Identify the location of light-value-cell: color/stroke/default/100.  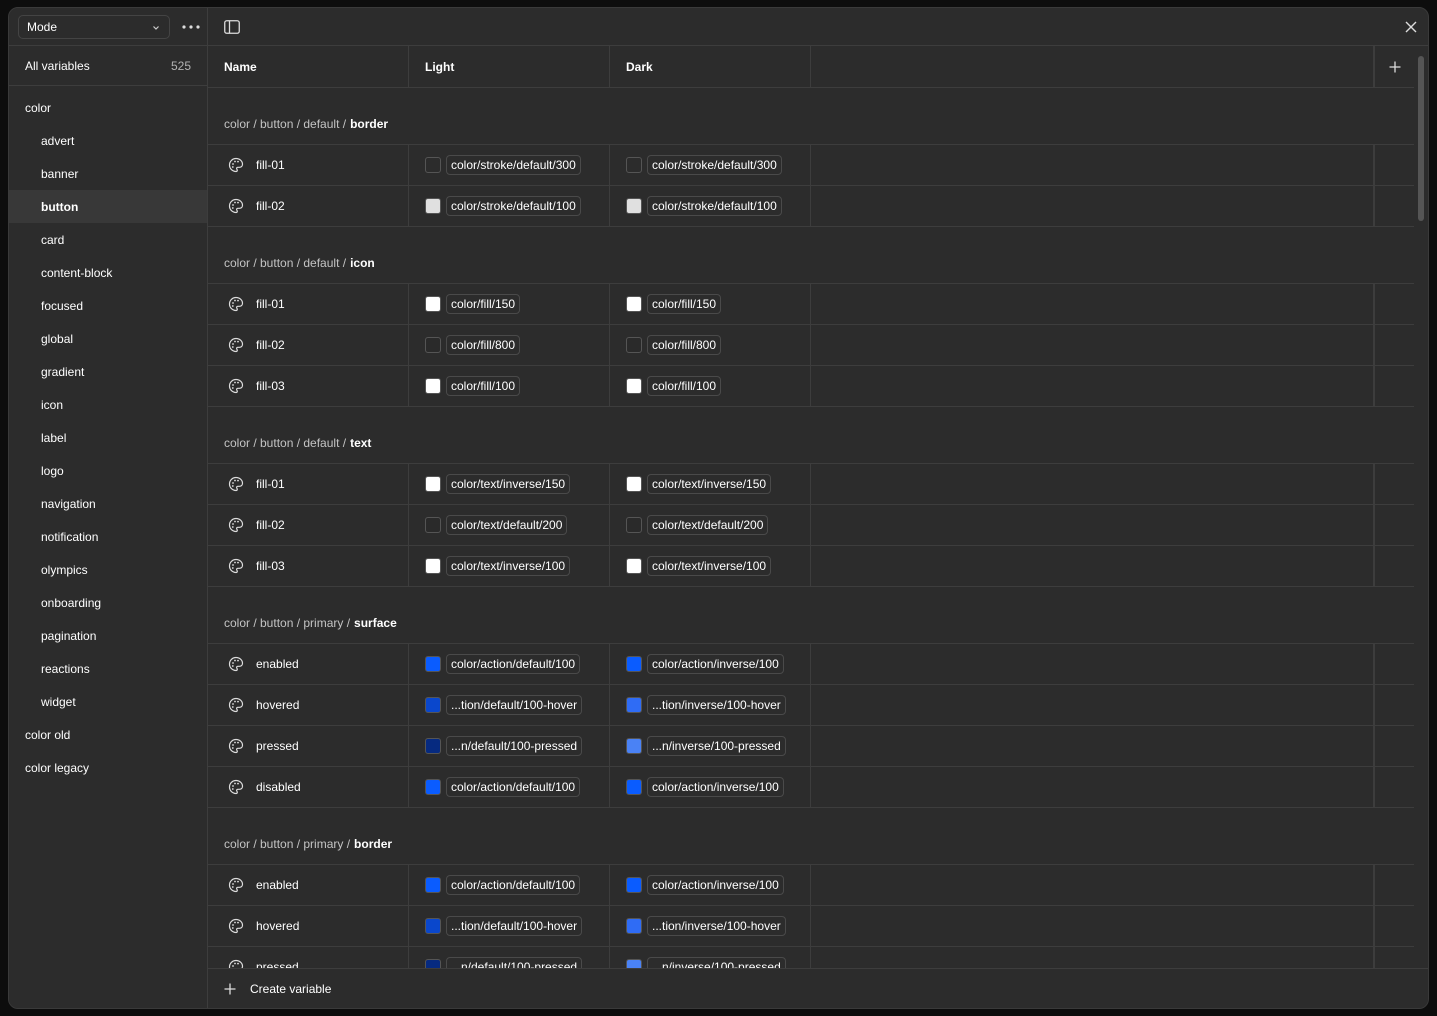
(509, 206).